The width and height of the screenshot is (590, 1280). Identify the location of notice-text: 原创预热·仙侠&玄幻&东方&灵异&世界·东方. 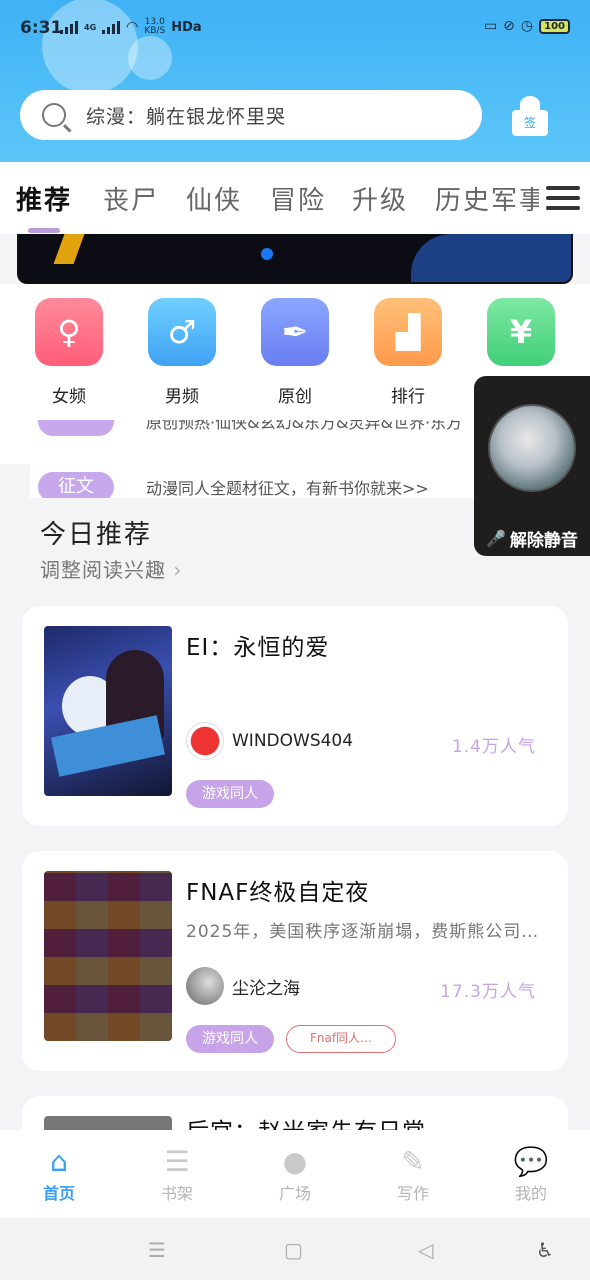
(304, 426).